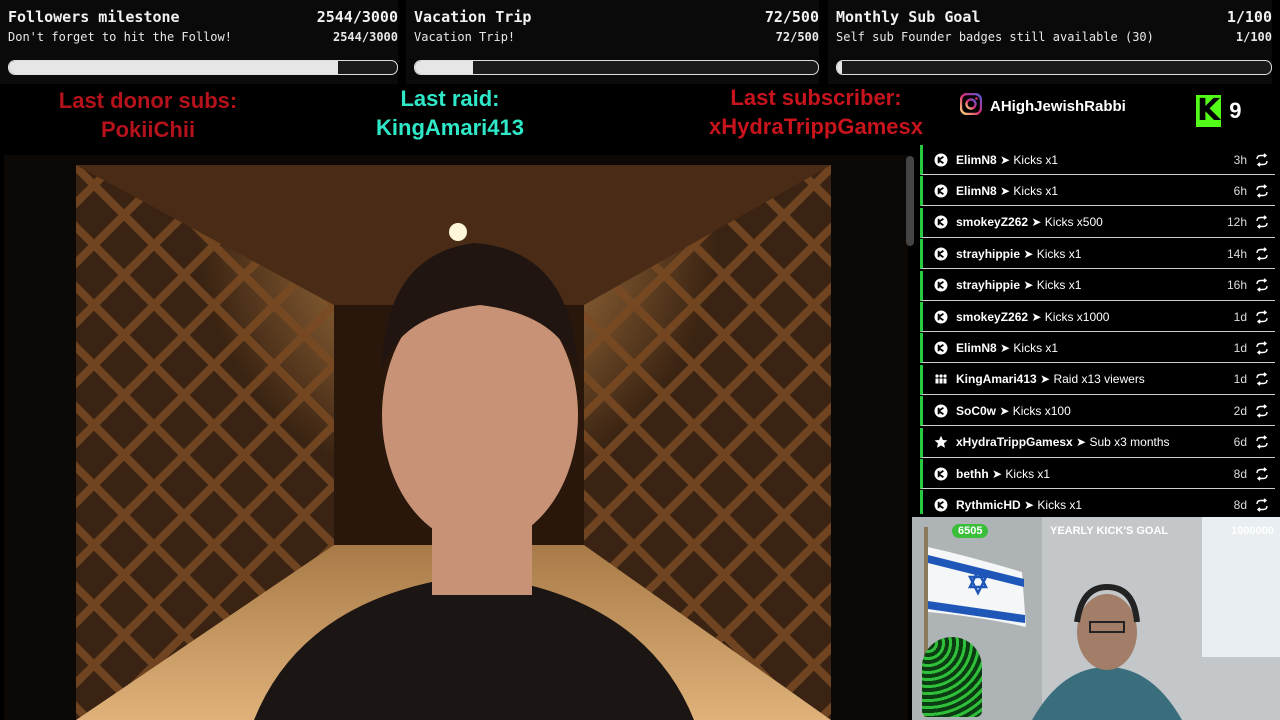  Describe the element at coordinates (148, 115) in the screenshot. I see `last-donor-subs: Last donor subs: PokiiChii` at that location.